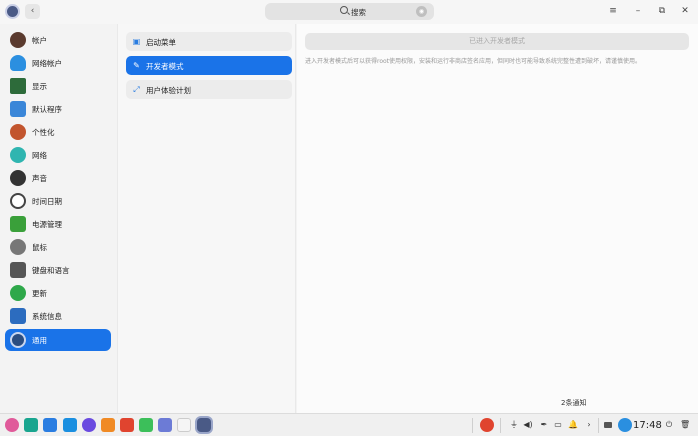 The image size is (698, 436). What do you see at coordinates (662, 11) in the screenshot?
I see `restore-button: ⧉` at bounding box center [662, 11].